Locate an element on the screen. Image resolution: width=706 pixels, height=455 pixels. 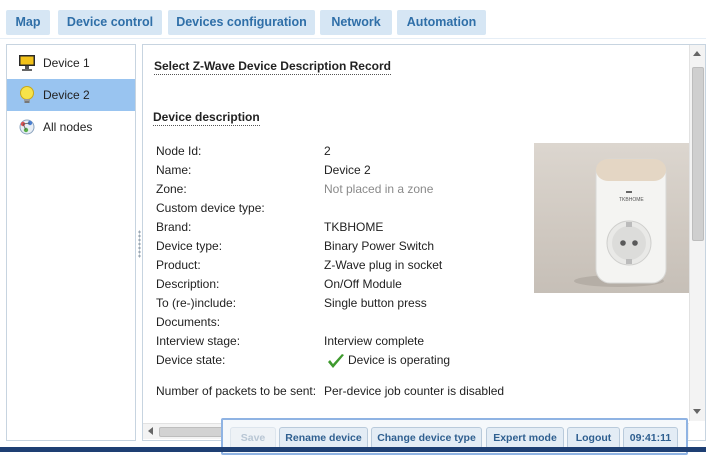
tab-automation: Automation is located at coordinates (441, 22).